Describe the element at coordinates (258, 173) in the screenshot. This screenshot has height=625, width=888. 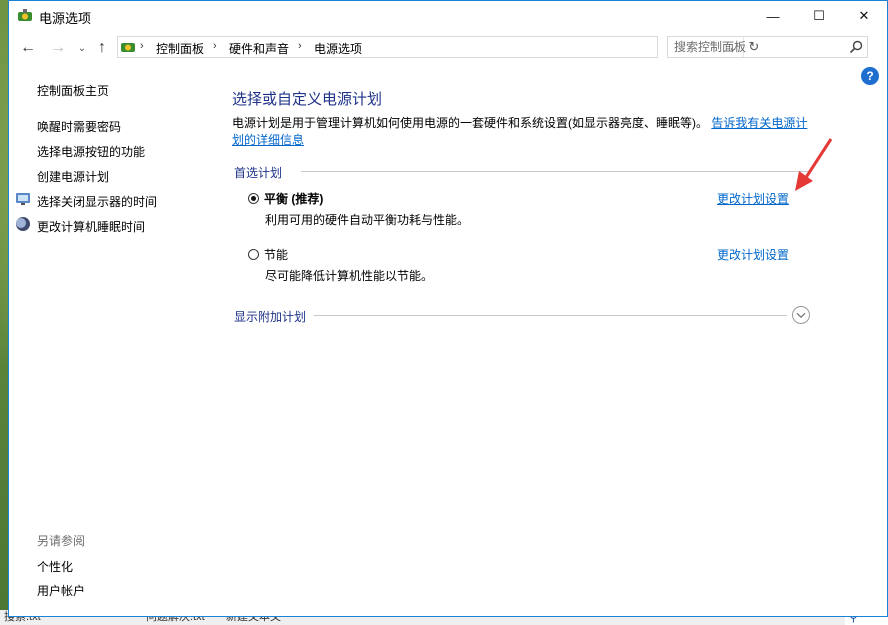
I see `preferred-plans-heading: 首选计划` at that location.